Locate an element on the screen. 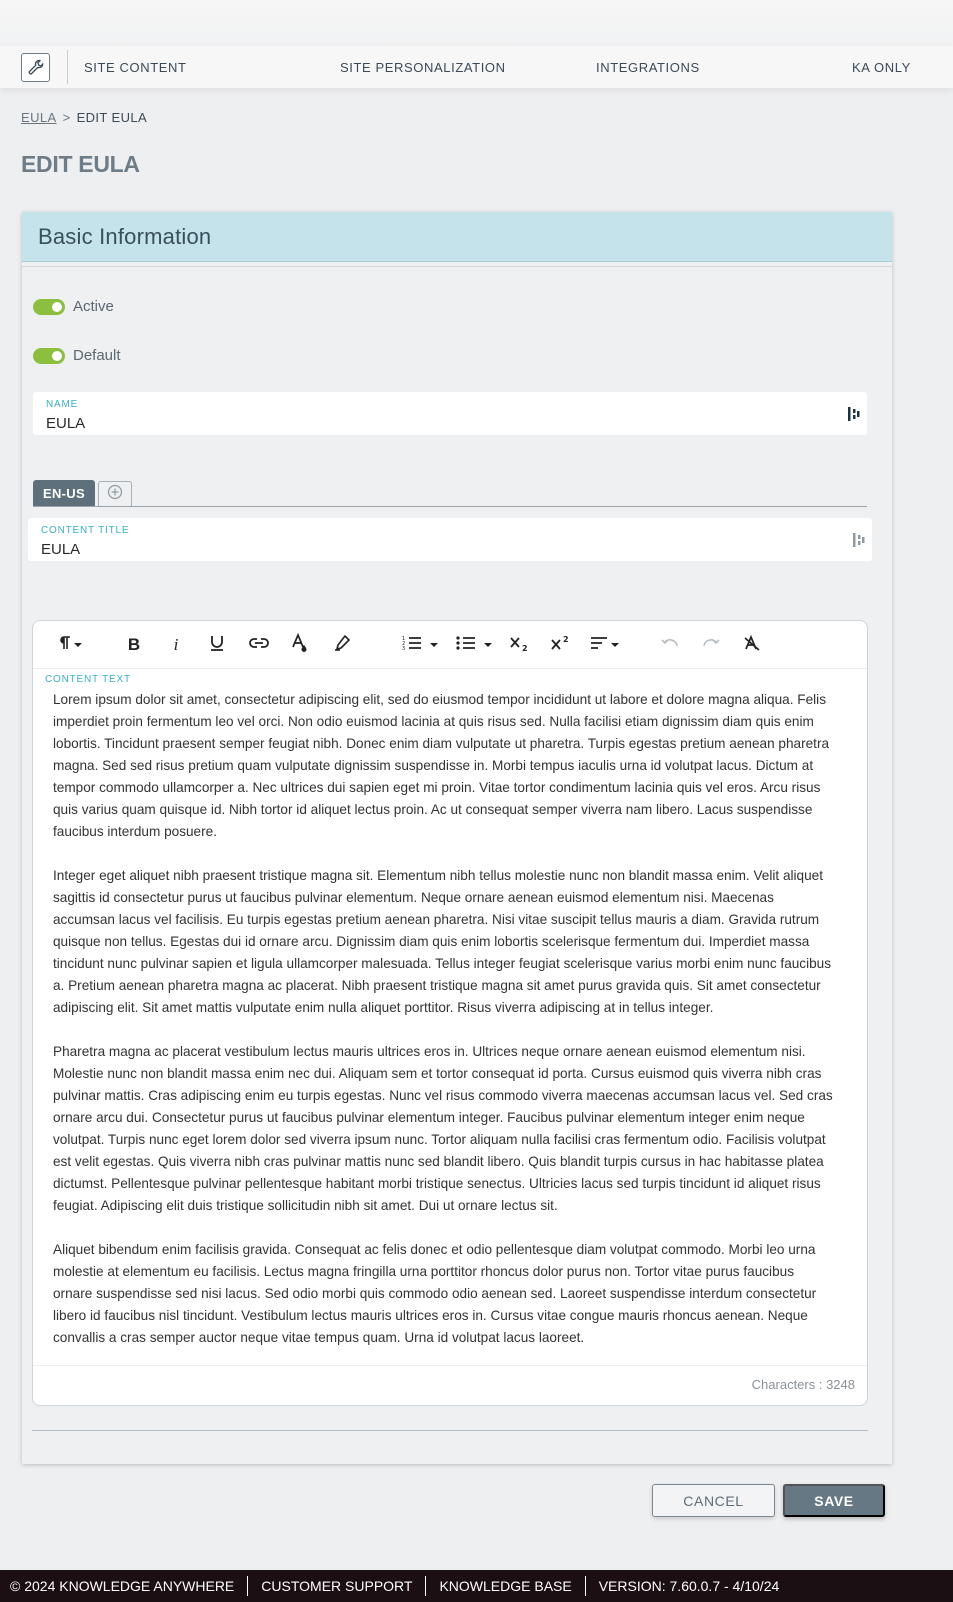 Image resolution: width=953 pixels, height=1602 pixels. content-title-label: CONTENT TITLE is located at coordinates (85, 530).